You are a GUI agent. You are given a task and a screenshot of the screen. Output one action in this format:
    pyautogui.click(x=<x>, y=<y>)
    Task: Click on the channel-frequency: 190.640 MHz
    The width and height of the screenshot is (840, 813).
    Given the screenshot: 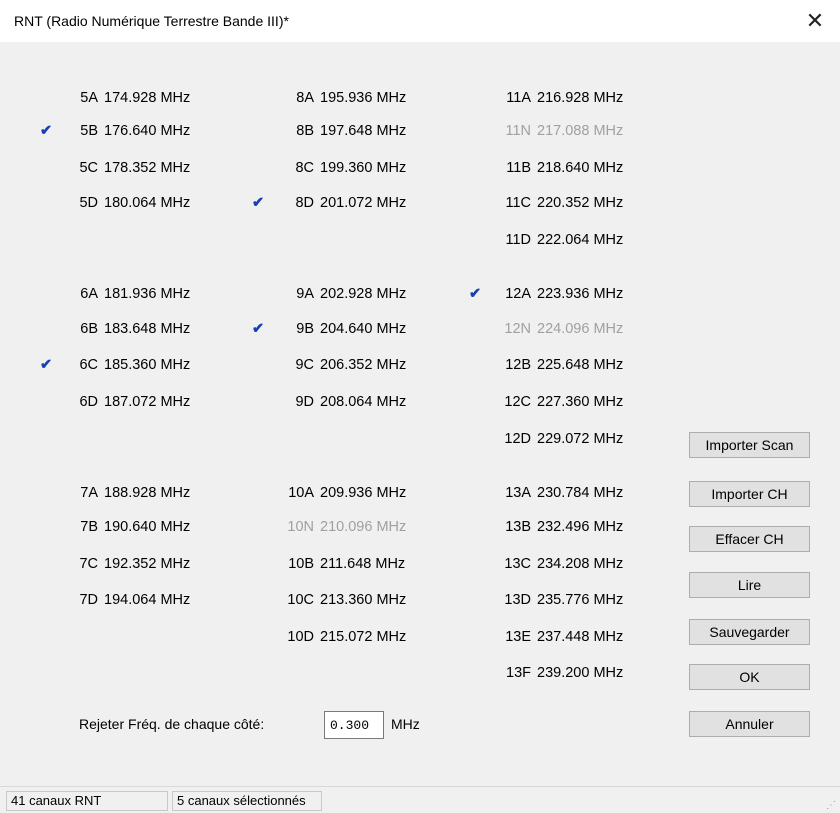 What is the action you would take?
    pyautogui.click(x=147, y=527)
    